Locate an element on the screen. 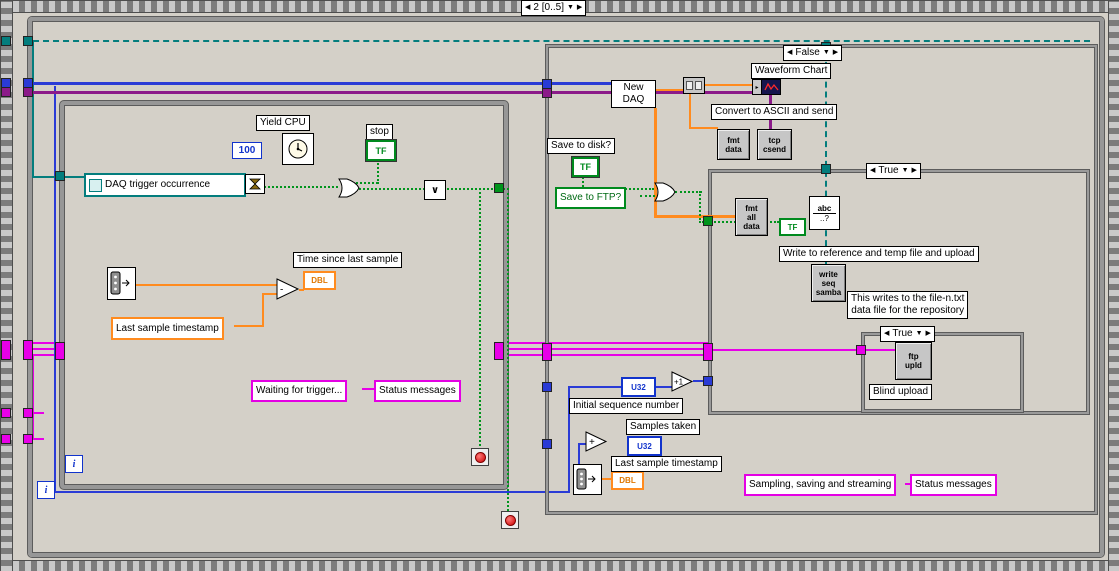  increment-icon: +1 is located at coordinates (682, 383).